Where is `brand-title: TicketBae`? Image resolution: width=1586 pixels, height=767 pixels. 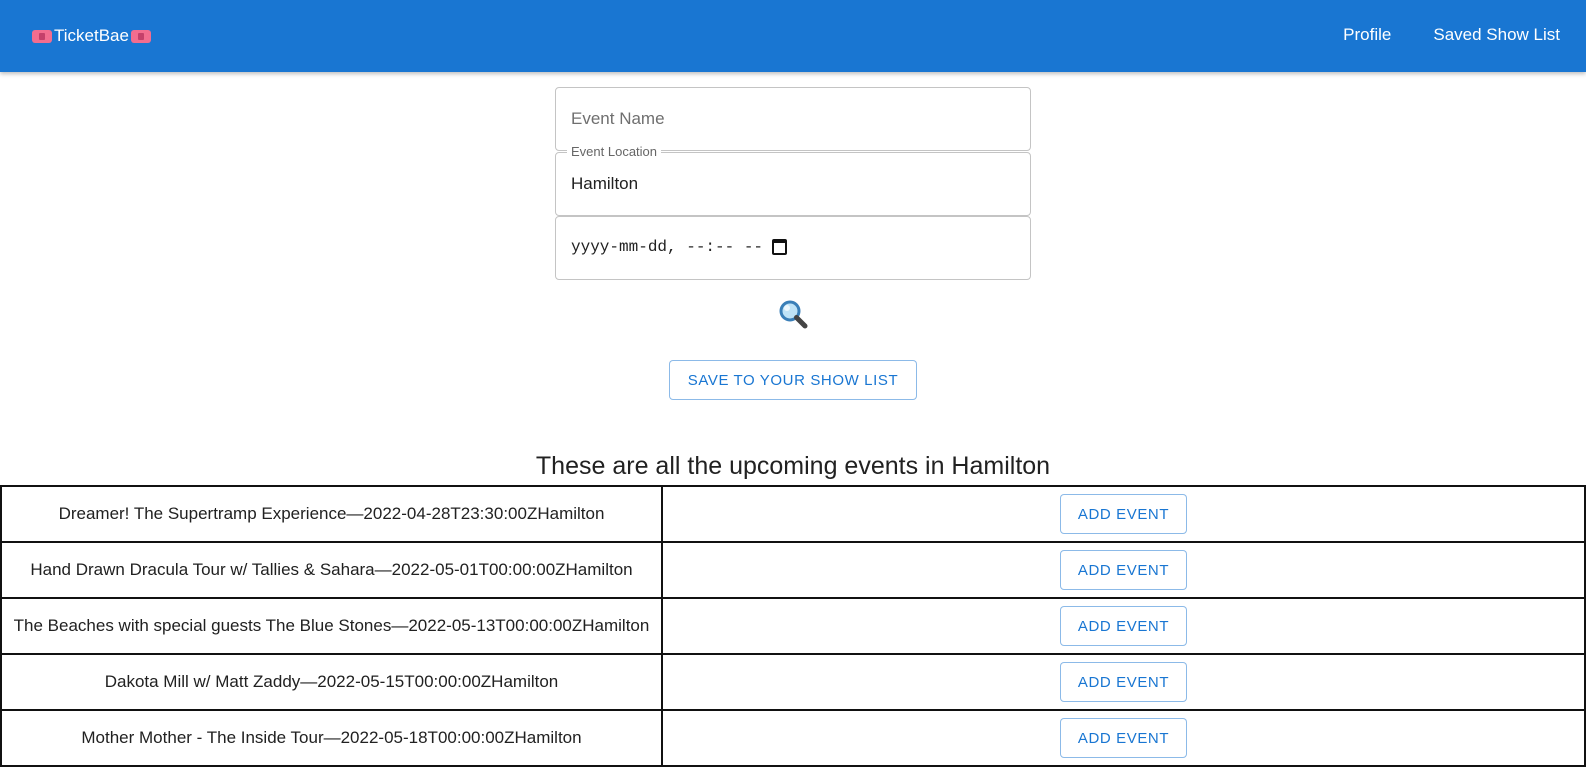
brand-title: TicketBae is located at coordinates (91, 35).